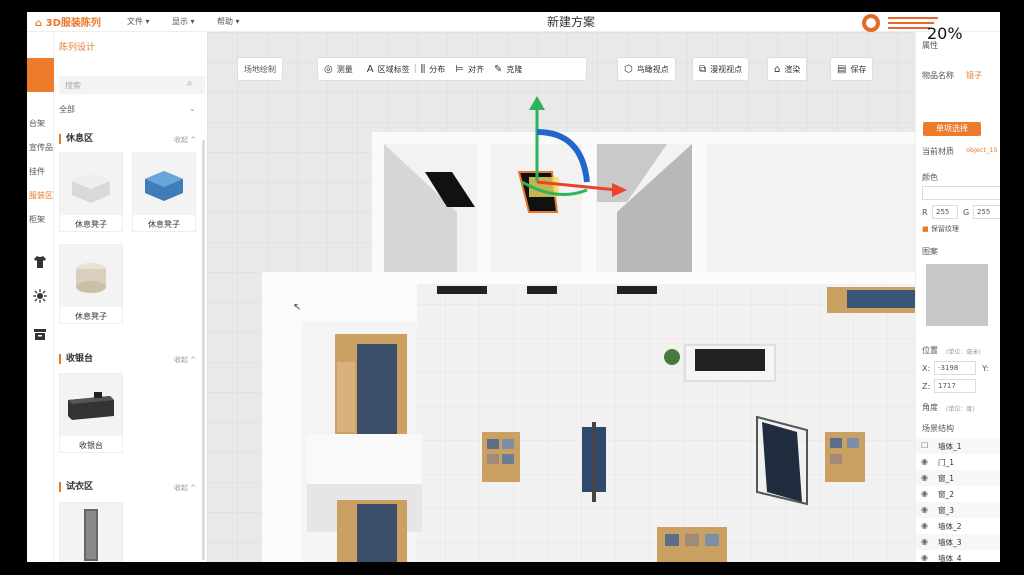 The image size is (1024, 575). What do you see at coordinates (39, 23) in the screenshot?
I see `logo-icon: ⌂` at bounding box center [39, 23].